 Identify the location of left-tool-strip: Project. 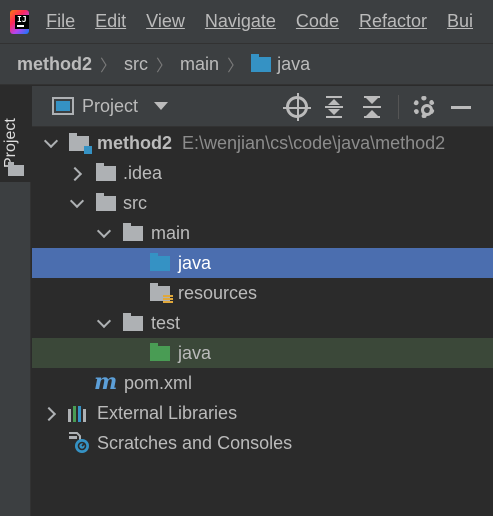
(15, 301).